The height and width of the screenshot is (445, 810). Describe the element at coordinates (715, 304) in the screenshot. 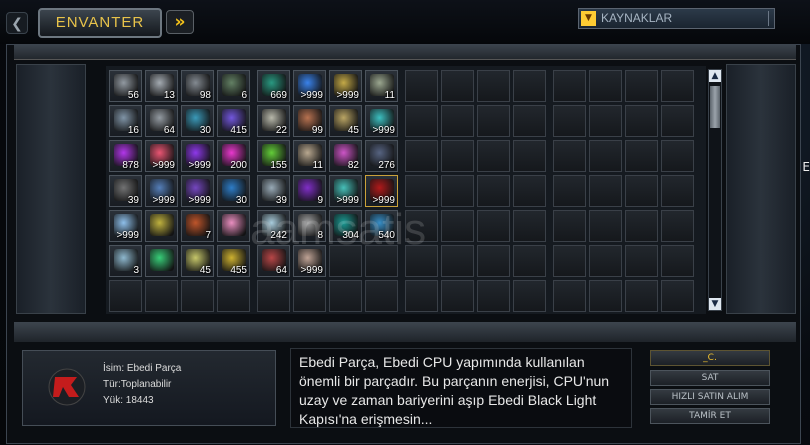

I see `scroll-down-icon: ▼` at that location.